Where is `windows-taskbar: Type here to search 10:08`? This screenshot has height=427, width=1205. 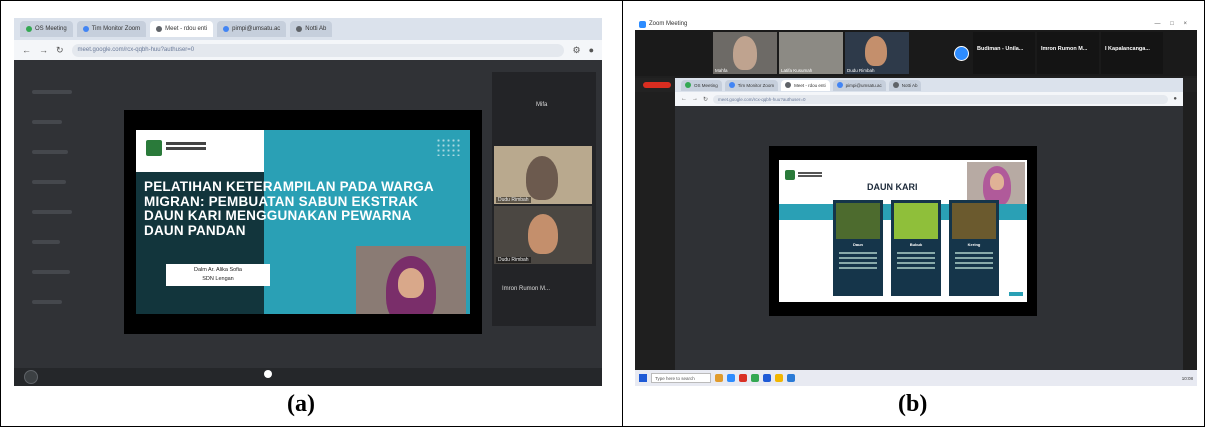
windows-taskbar: Type here to search 10:08 is located at coordinates (916, 378).